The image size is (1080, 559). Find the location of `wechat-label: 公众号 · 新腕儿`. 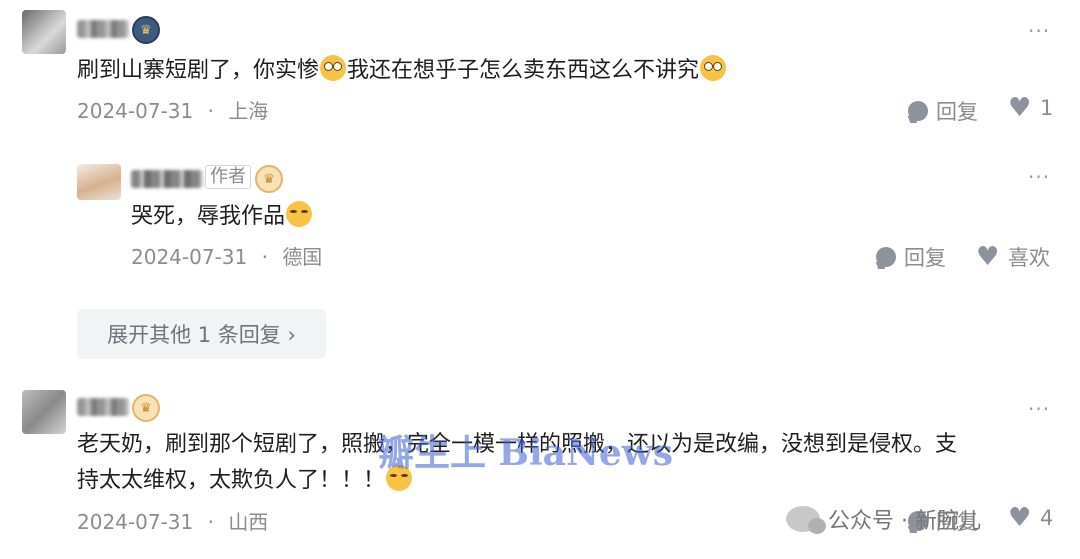

wechat-label: 公众号 · 新腕儿 is located at coordinates (904, 521).